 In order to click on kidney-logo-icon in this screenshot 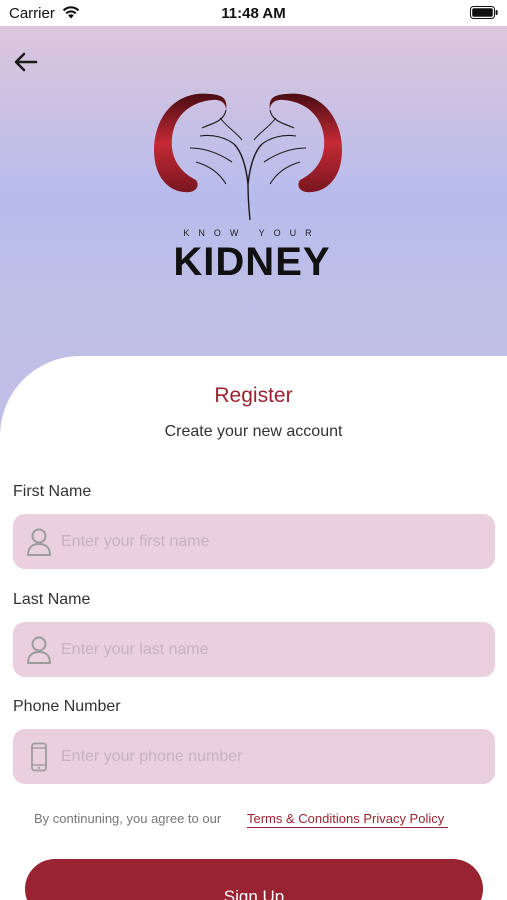, I will do `click(248, 157)`.